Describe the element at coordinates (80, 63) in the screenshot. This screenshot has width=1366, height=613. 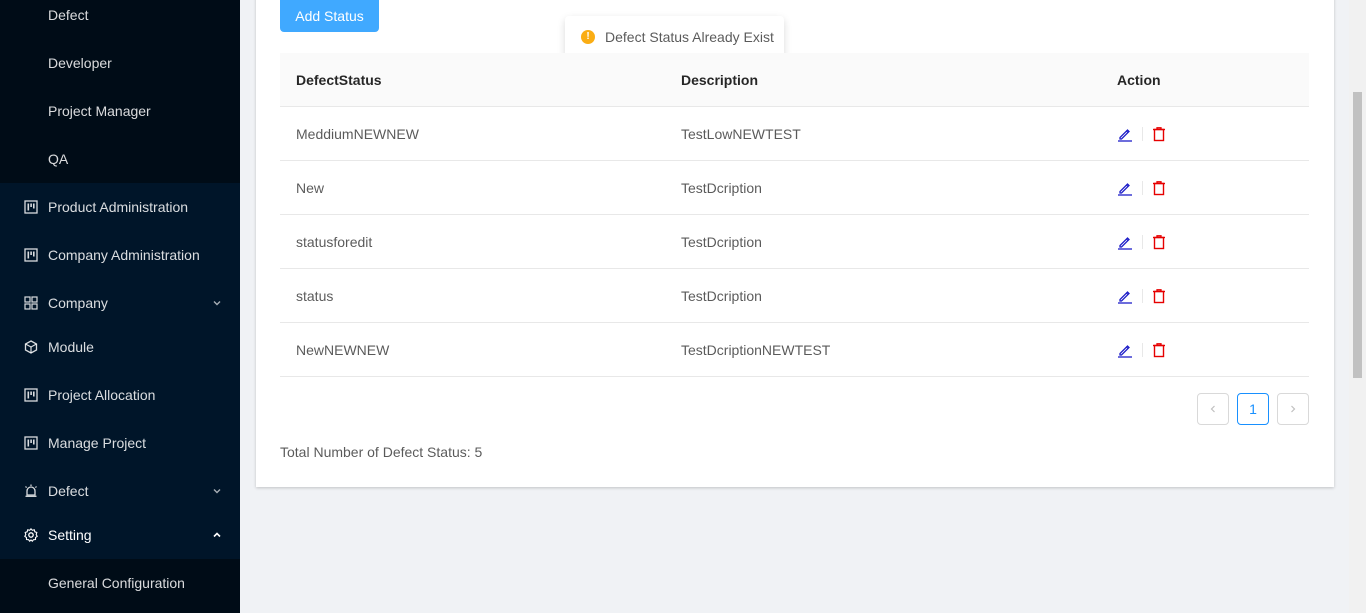
I see `menu-label: Developer` at that location.